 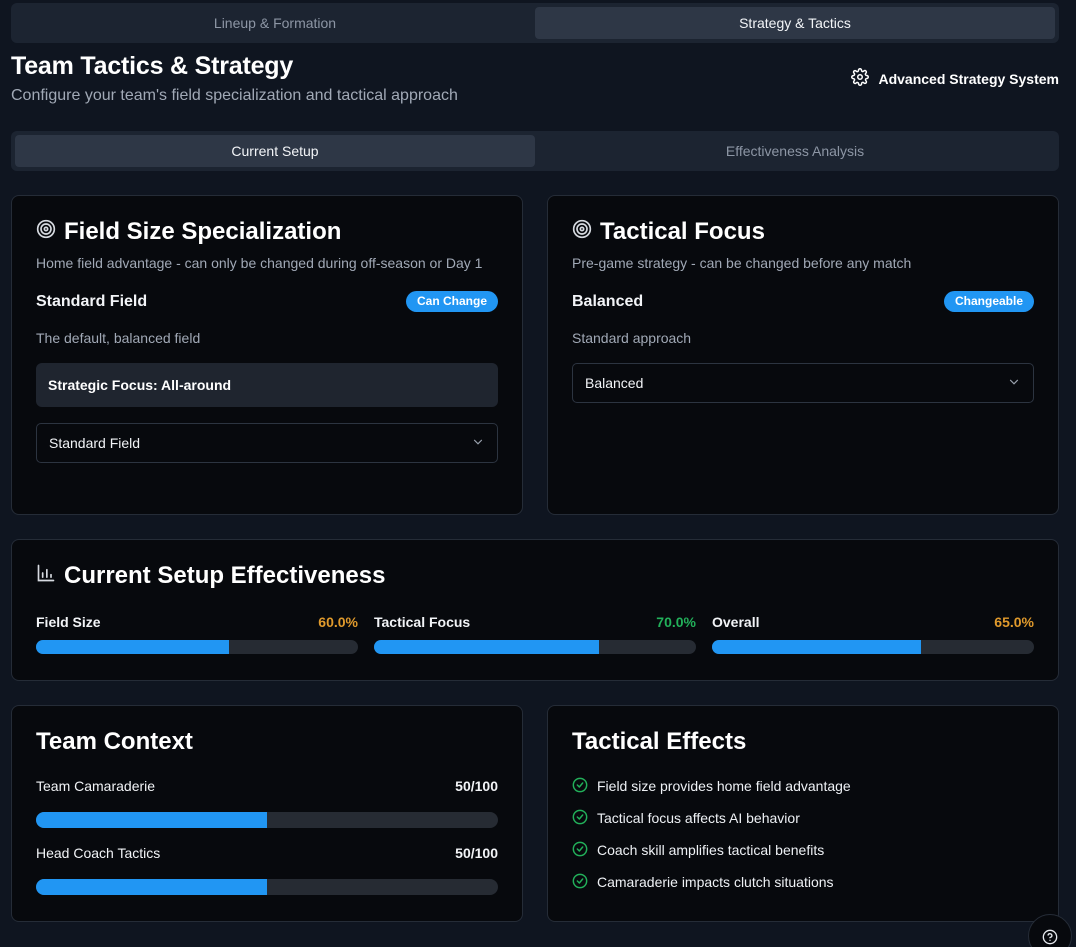 What do you see at coordinates (968, 78) in the screenshot?
I see `advanced-strategy-label: Advanced Strategy System` at bounding box center [968, 78].